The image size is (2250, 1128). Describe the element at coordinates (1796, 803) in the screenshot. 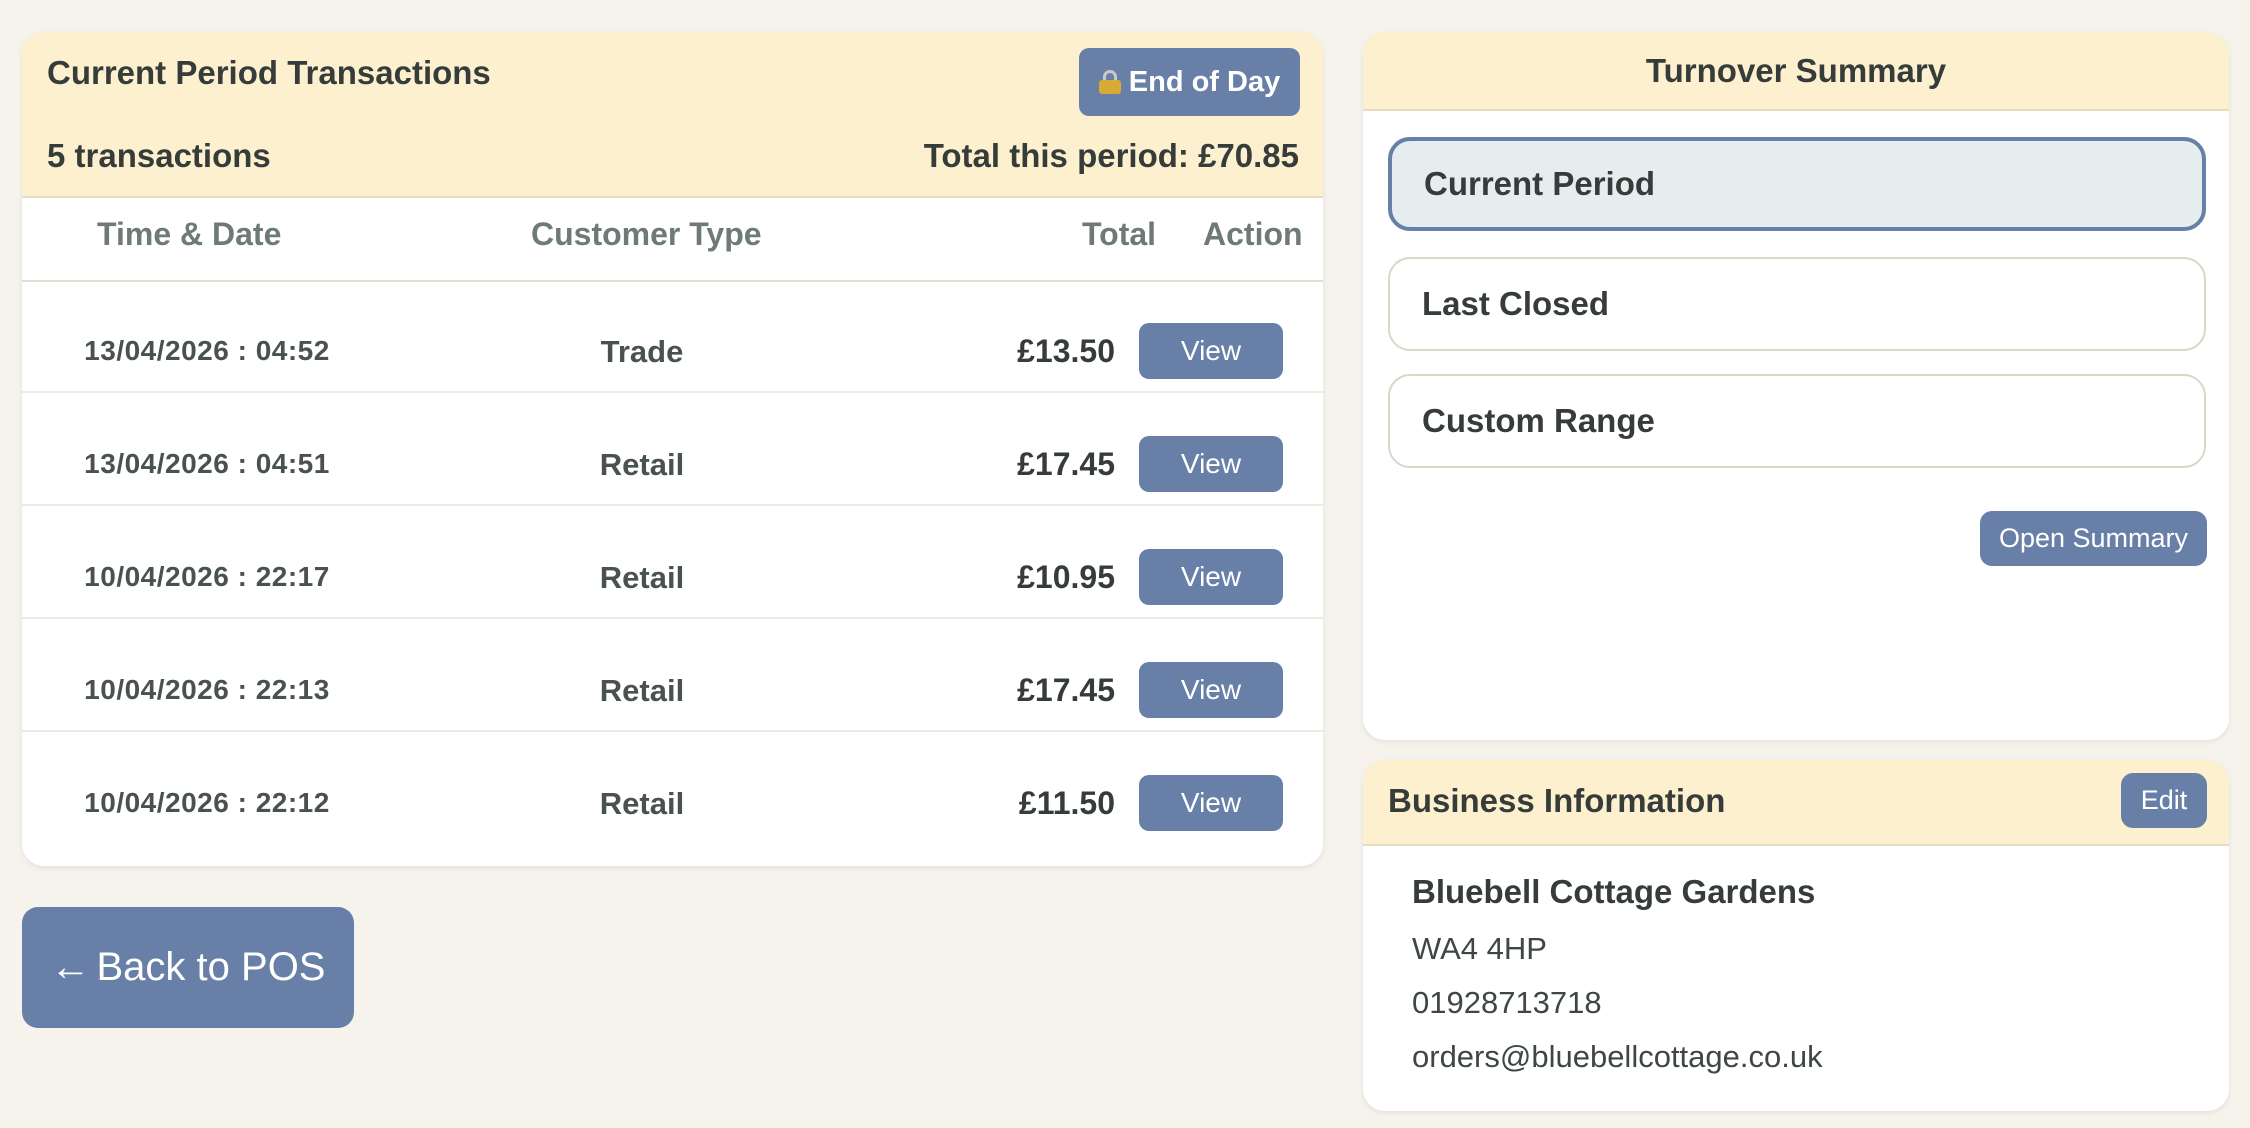

I see `business-information-header: Business Information Edit` at that location.